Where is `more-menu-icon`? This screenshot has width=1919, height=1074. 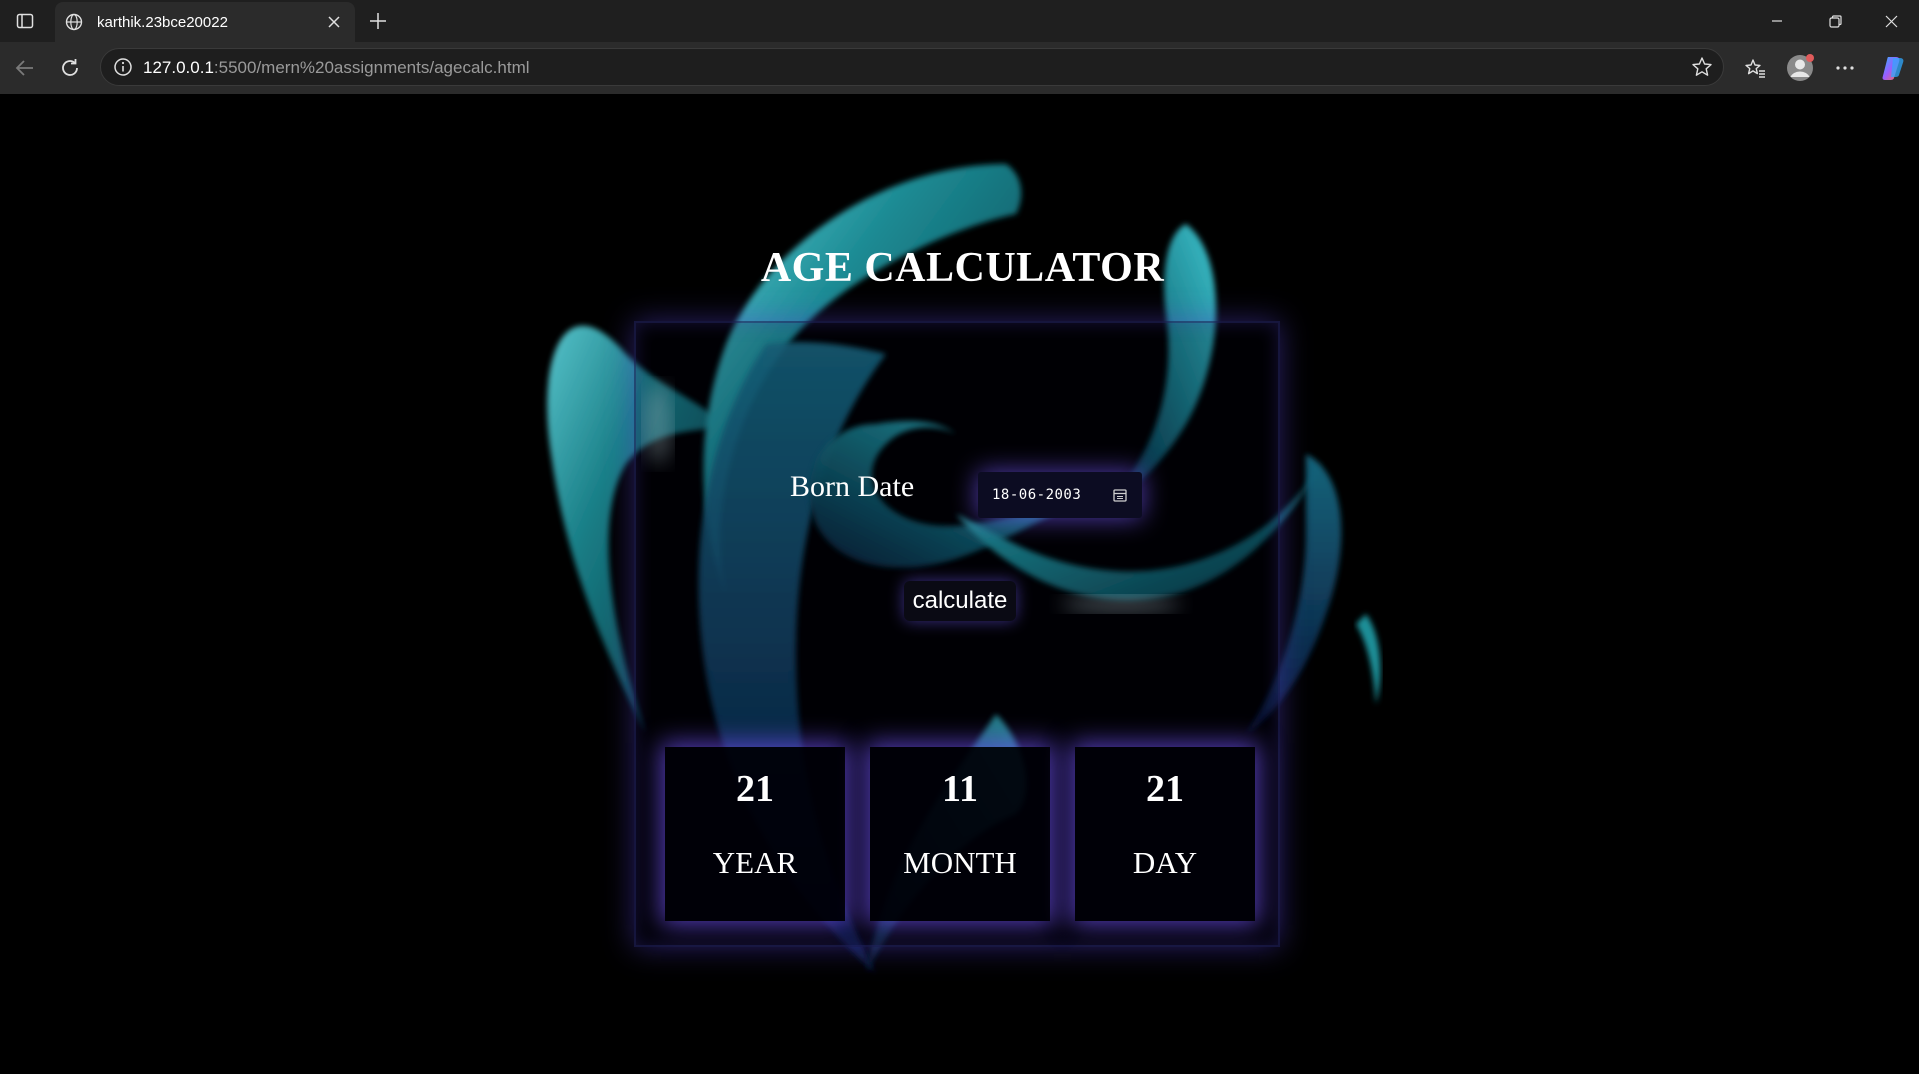
more-menu-icon is located at coordinates (1845, 68).